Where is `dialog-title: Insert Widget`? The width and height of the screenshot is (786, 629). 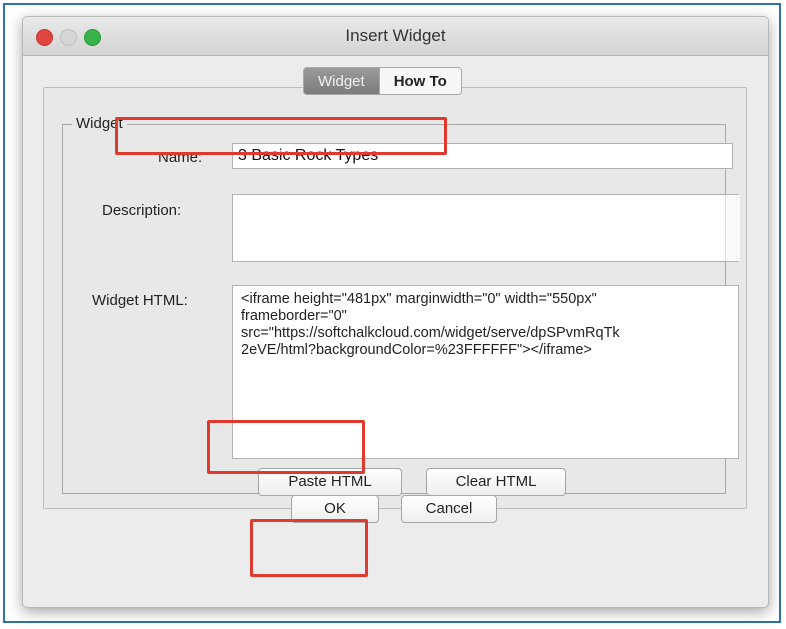 dialog-title: Insert Widget is located at coordinates (395, 35).